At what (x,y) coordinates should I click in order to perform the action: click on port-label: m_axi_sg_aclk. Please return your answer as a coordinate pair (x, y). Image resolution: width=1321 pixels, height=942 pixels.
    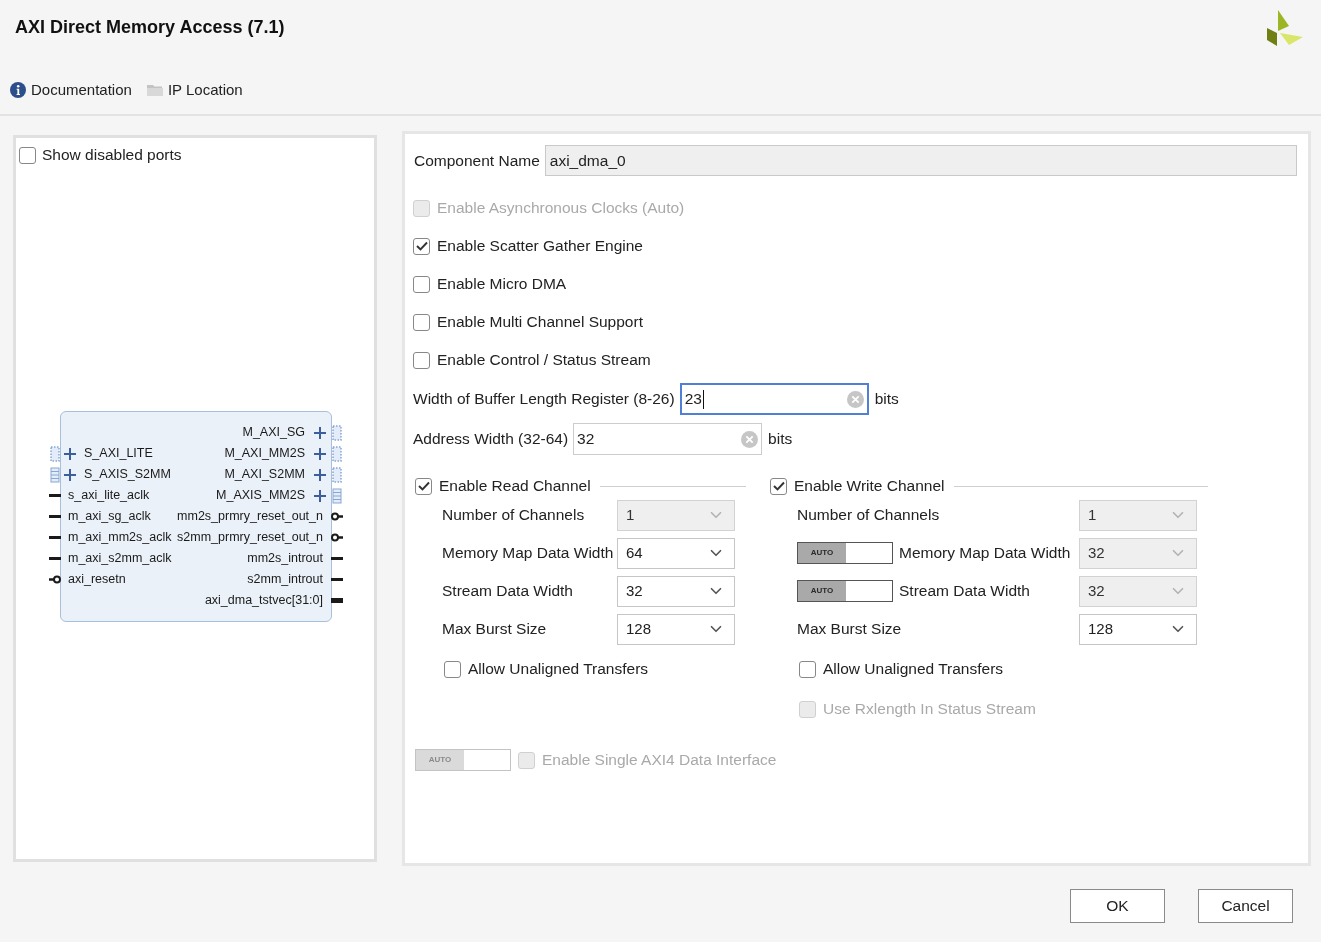
    Looking at the image, I should click on (109, 517).